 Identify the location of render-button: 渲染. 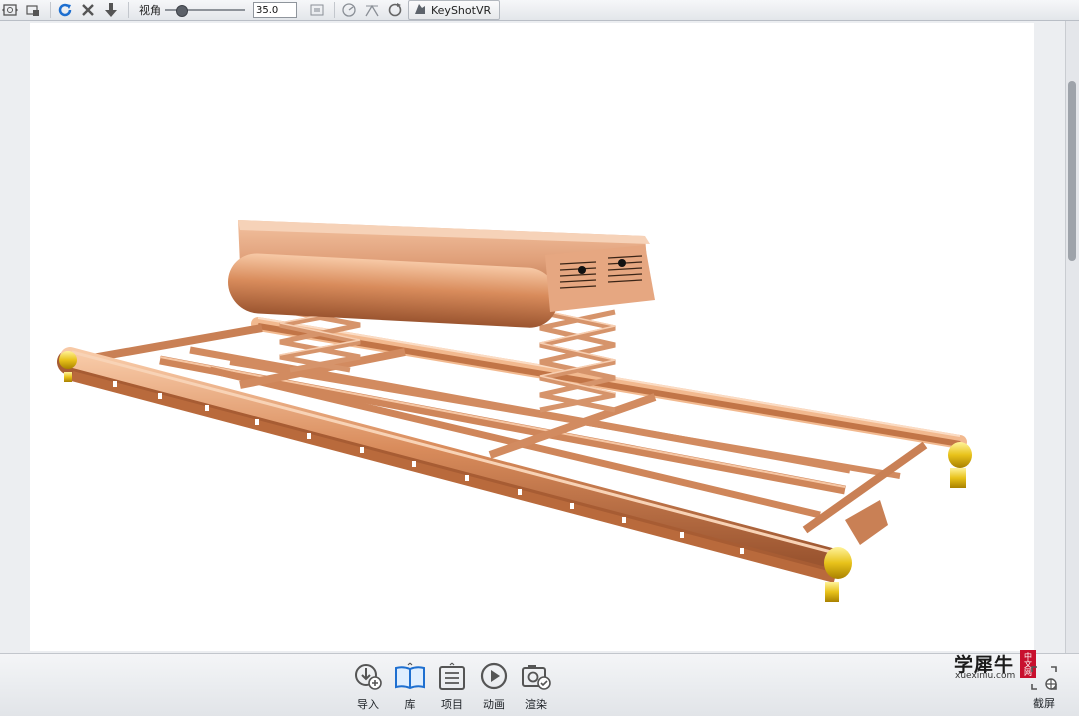
(536, 685).